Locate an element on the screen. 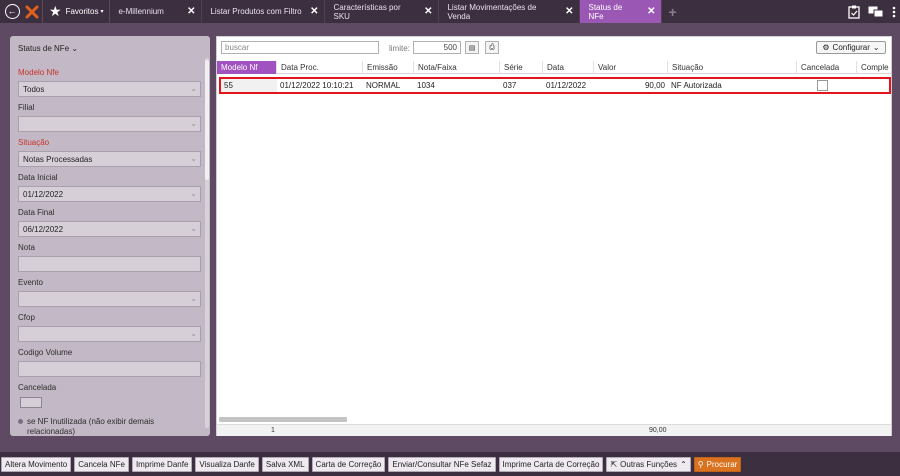 This screenshot has width=900, height=476. grid-horizontal-scrollbar is located at coordinates (283, 419).